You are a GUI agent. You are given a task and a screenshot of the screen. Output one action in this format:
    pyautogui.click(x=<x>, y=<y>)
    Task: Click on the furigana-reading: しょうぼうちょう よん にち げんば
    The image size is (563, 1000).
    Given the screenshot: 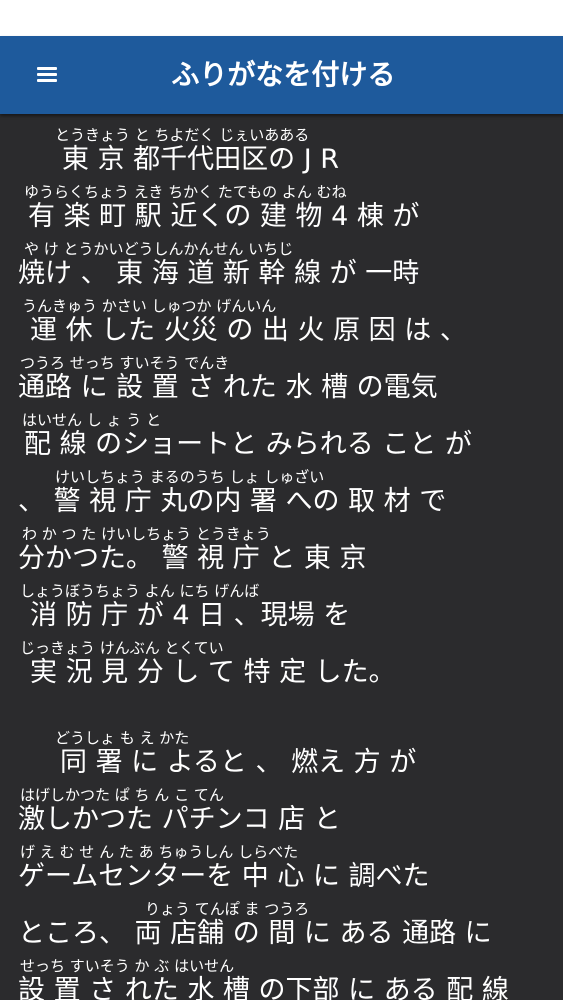 What is the action you would take?
    pyautogui.click(x=140, y=591)
    